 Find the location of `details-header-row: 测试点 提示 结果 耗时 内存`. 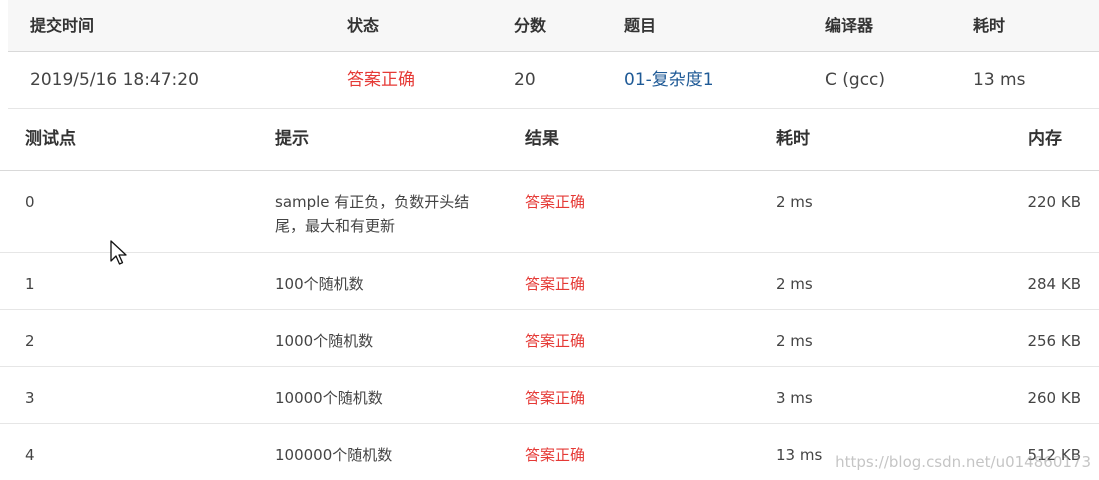

details-header-row: 测试点 提示 结果 耗时 内存 is located at coordinates (549, 139).